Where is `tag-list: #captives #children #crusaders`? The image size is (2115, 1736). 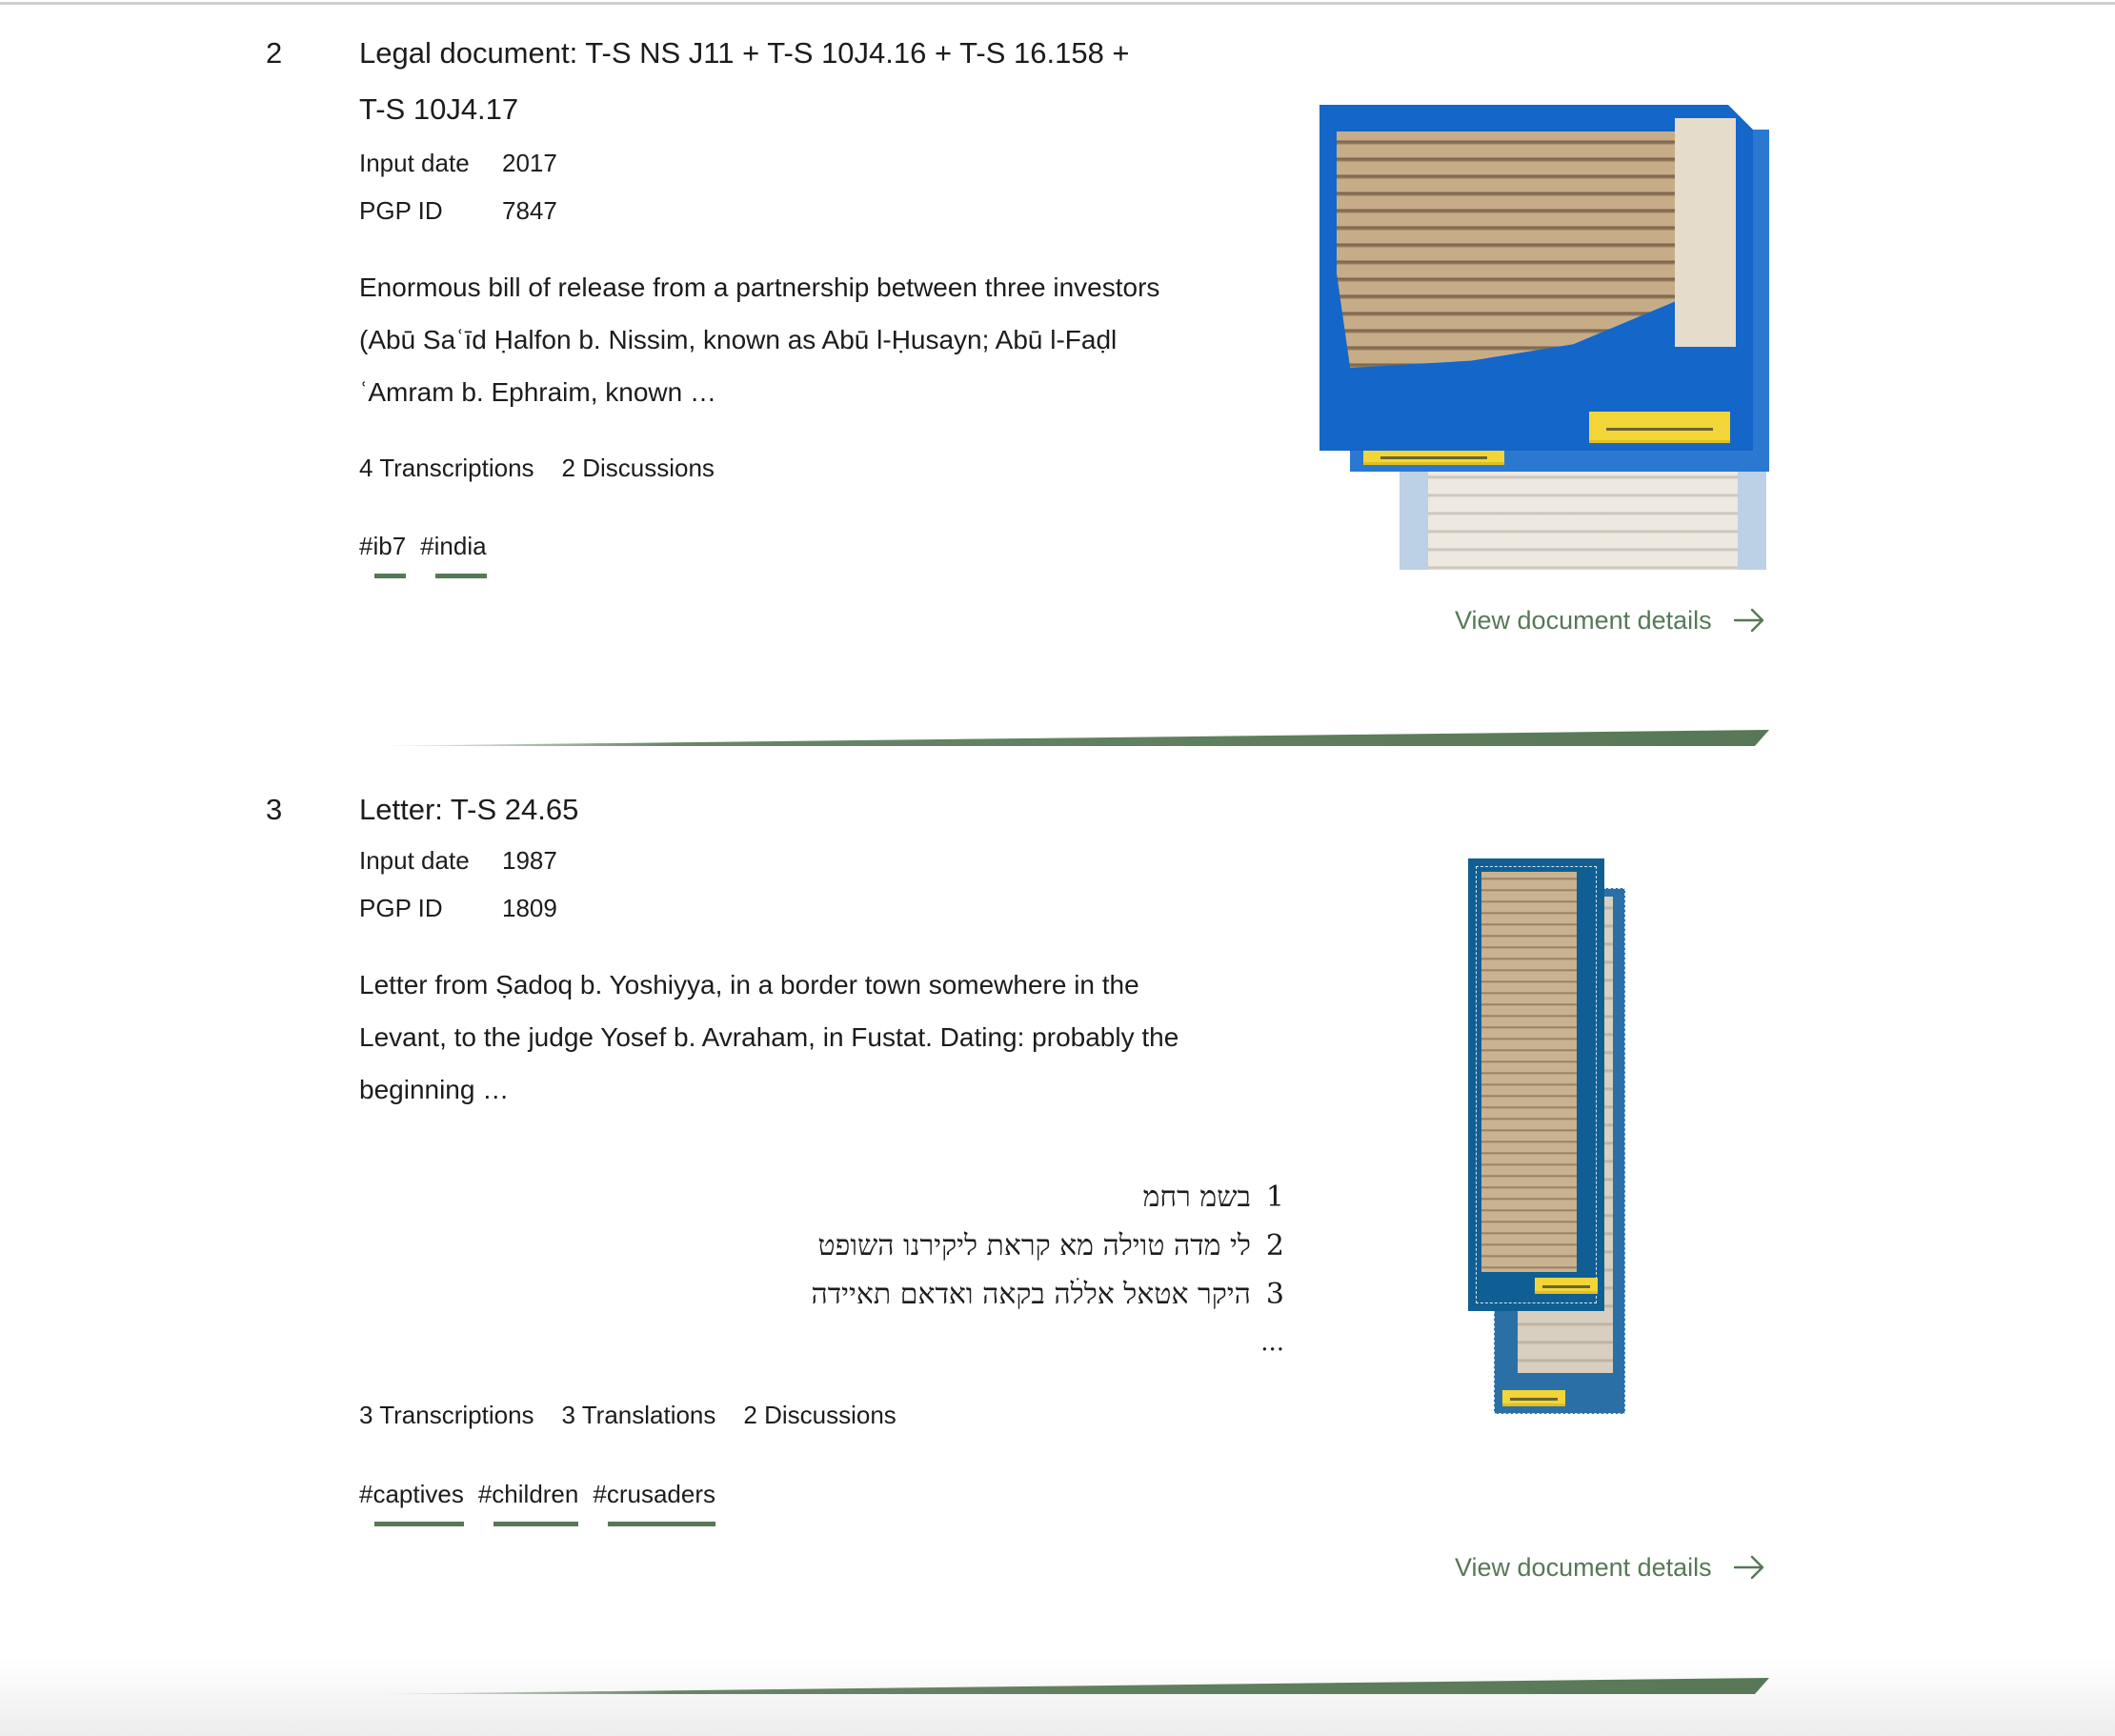
tag-list: #captives #children #crusaders is located at coordinates (537, 1500).